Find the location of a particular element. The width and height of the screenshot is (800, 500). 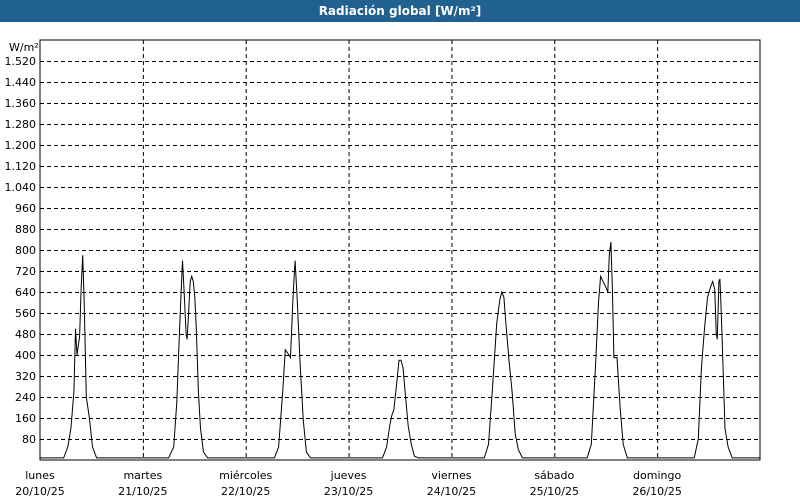

x-tick-date: 25/10/25 is located at coordinates (554, 491).